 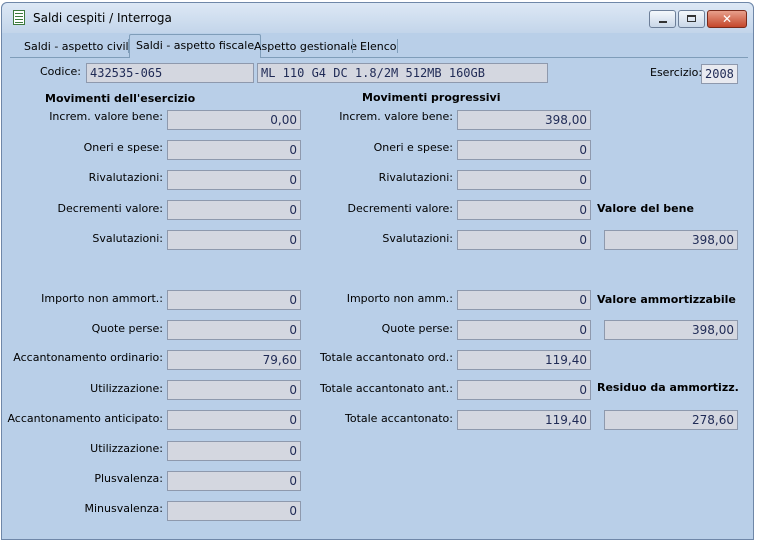 I want to click on progressivi-field-quote-perse: 0, so click(x=524, y=330).